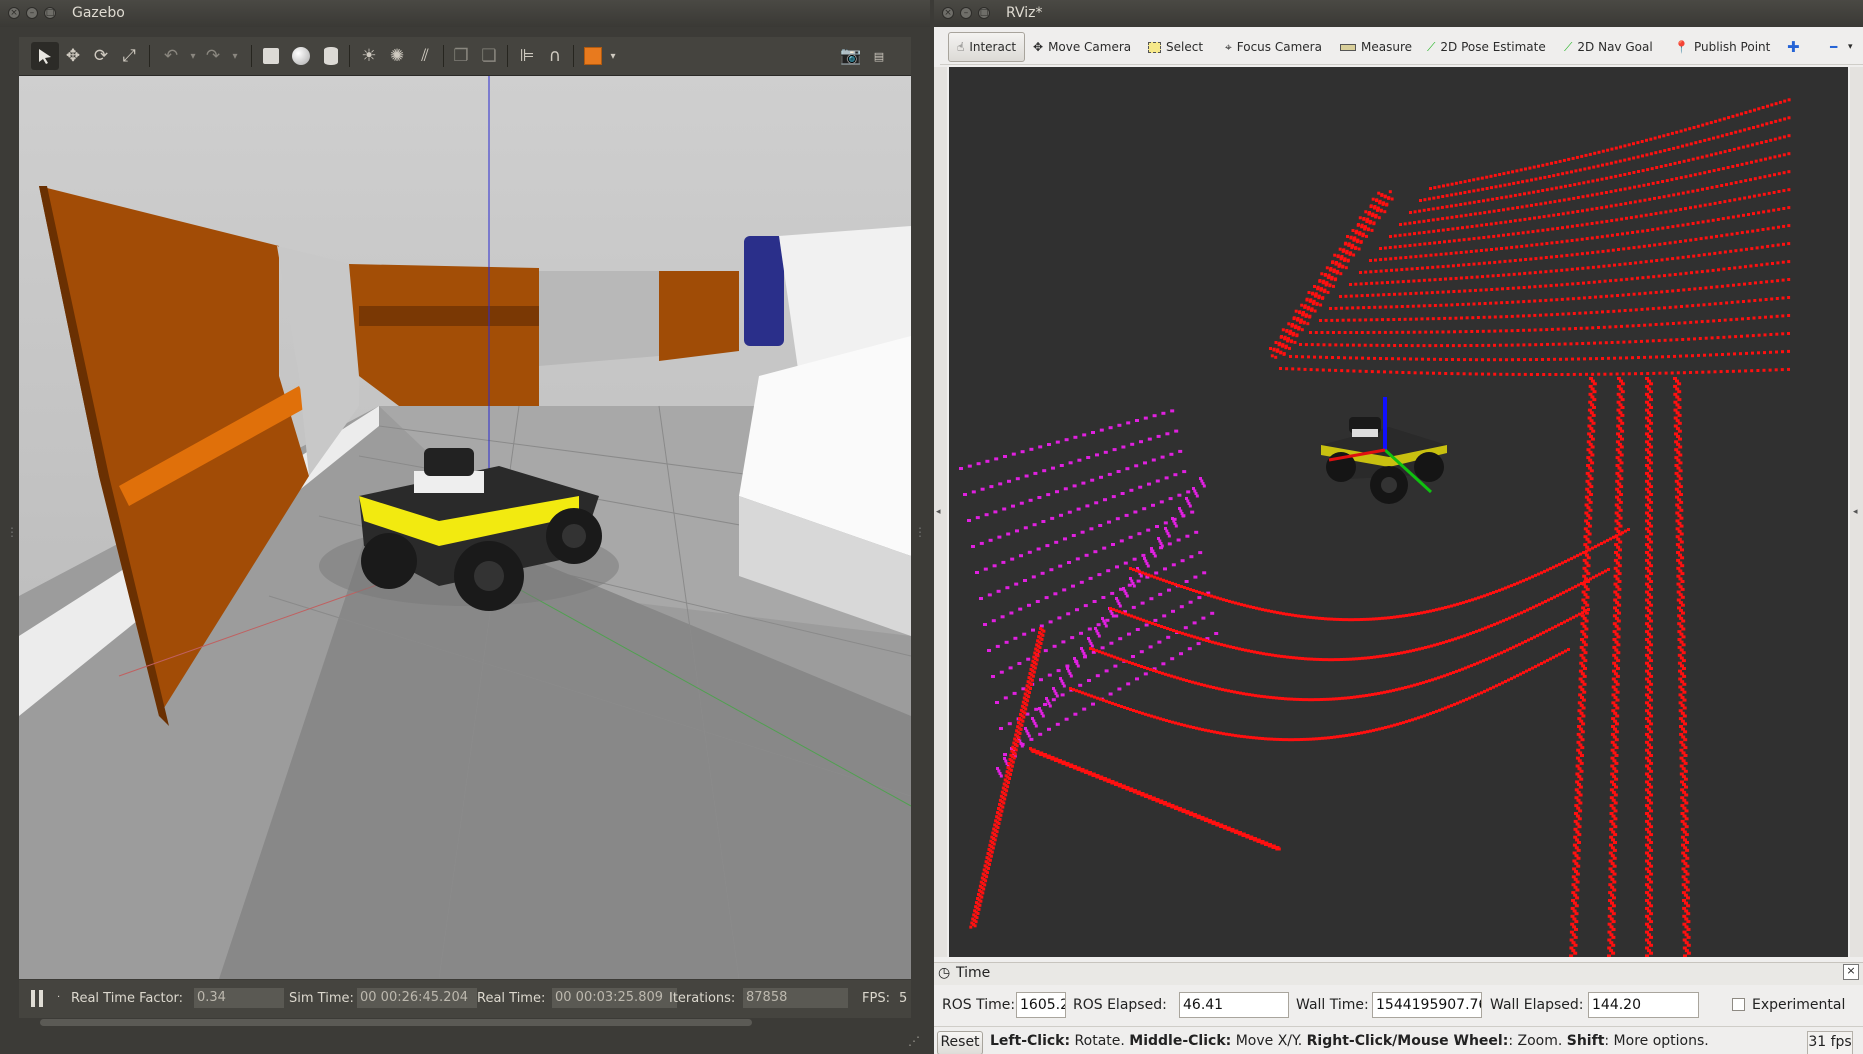  What do you see at coordinates (1279, 47) in the screenshot?
I see `tool-label: Focus Camera` at bounding box center [1279, 47].